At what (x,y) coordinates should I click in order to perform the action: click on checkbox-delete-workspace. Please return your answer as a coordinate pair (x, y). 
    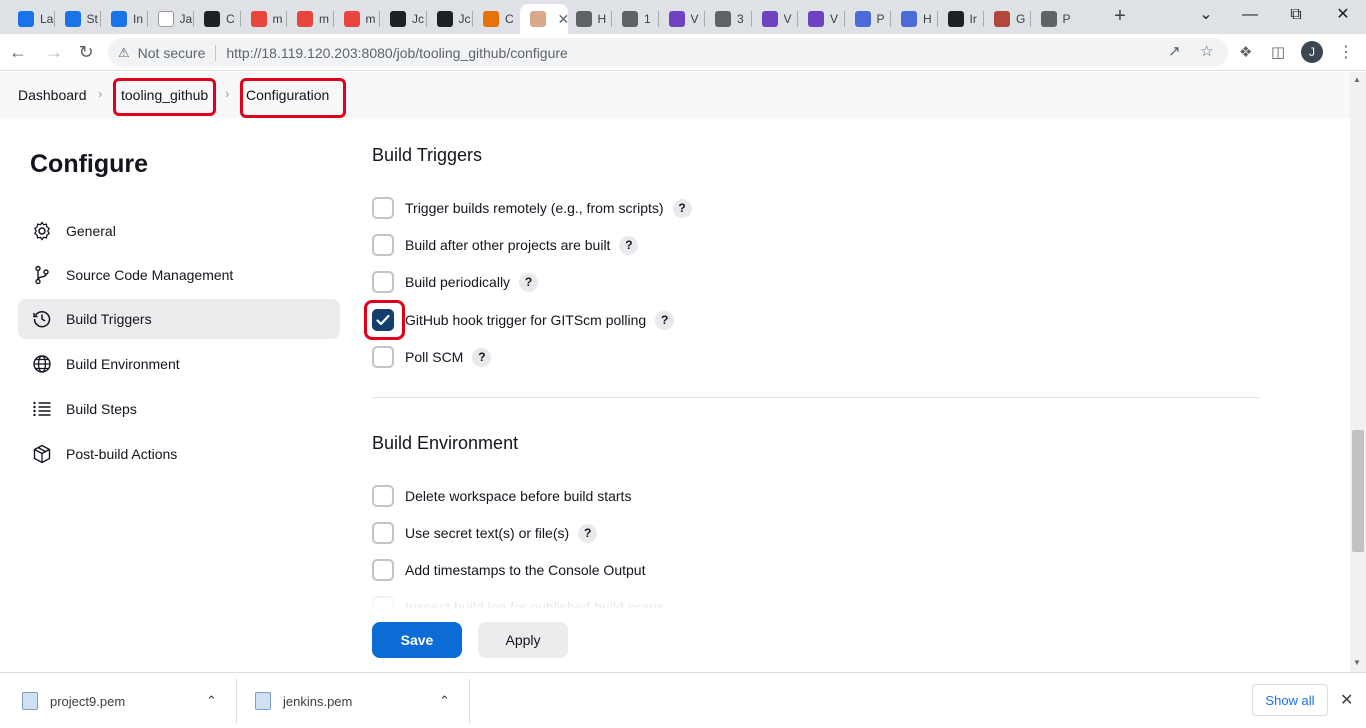
    Looking at the image, I should click on (383, 496).